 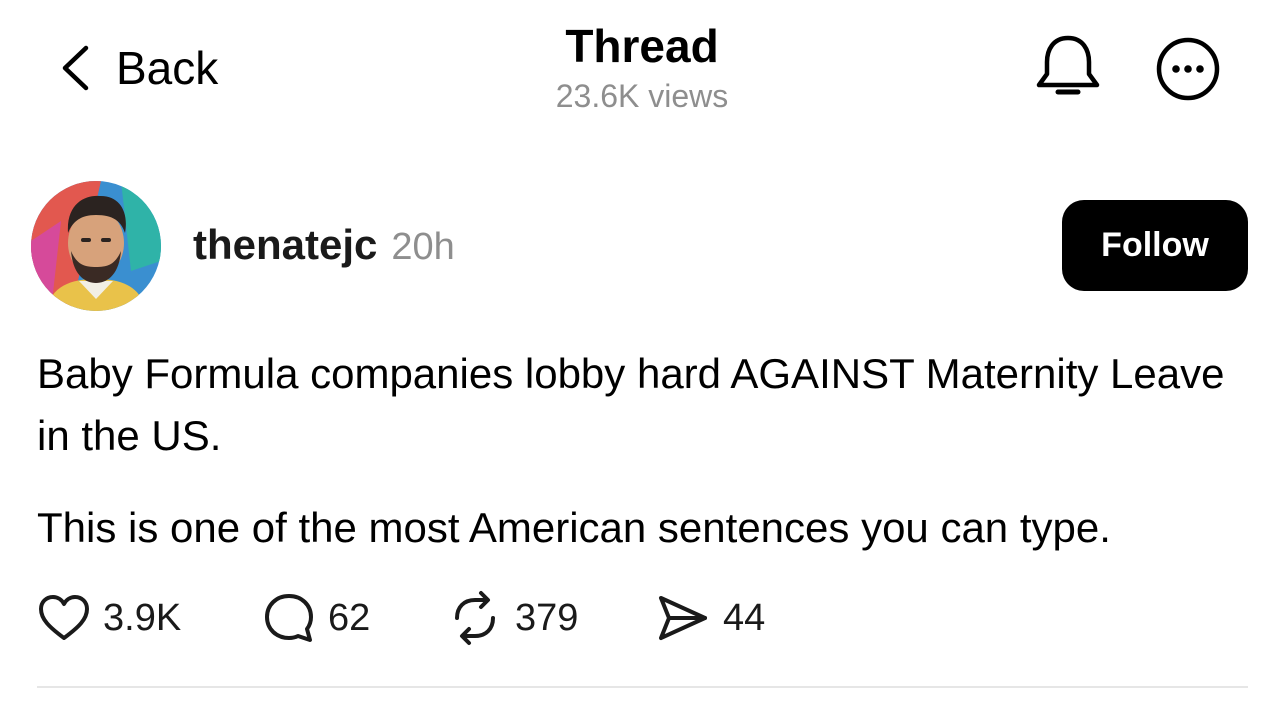 I want to click on follow-button: Follow, so click(x=1155, y=245).